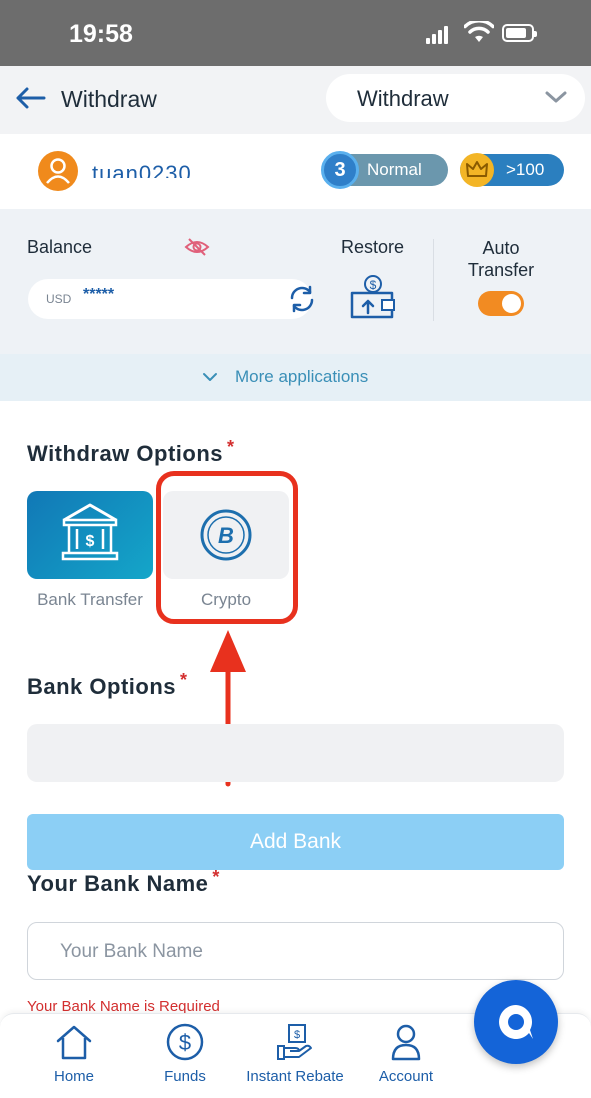 Image resolution: width=591 pixels, height=1098 pixels. I want to click on bank-name-heading: Your Bank Name *, so click(123, 882).